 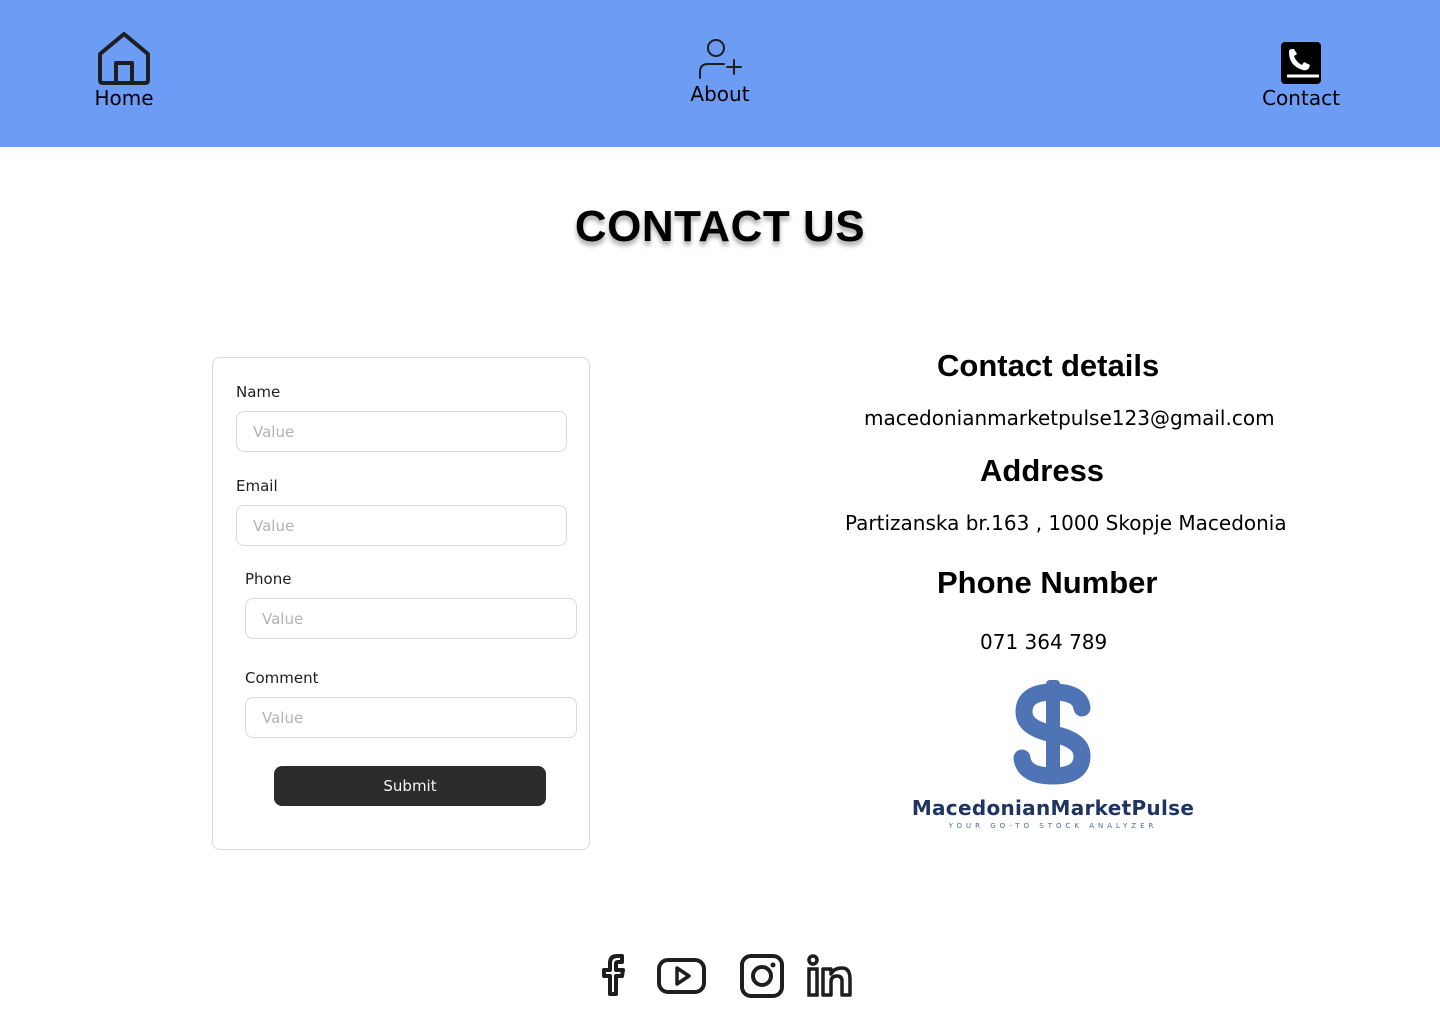 What do you see at coordinates (720, 59) in the screenshot?
I see `add-user-icon` at bounding box center [720, 59].